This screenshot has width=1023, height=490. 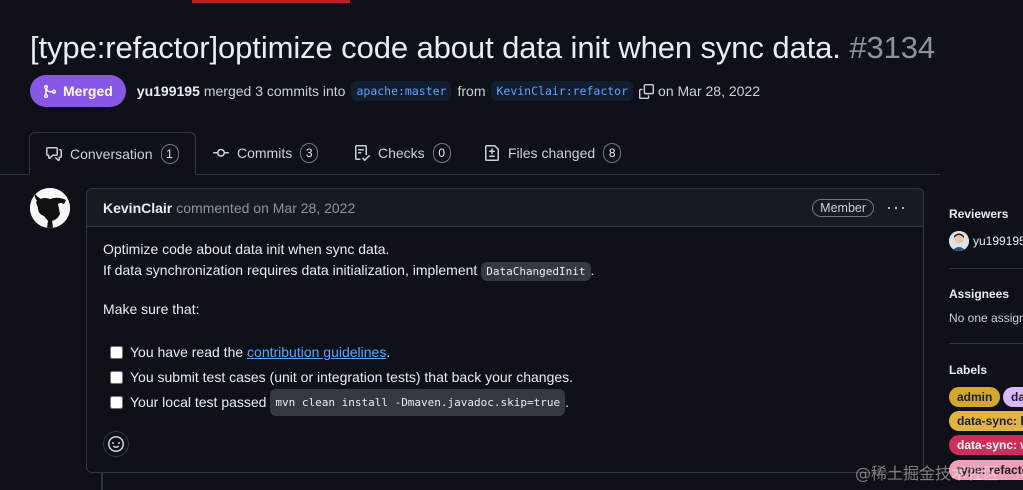 I want to click on labels-heading: Labels, so click(x=986, y=370).